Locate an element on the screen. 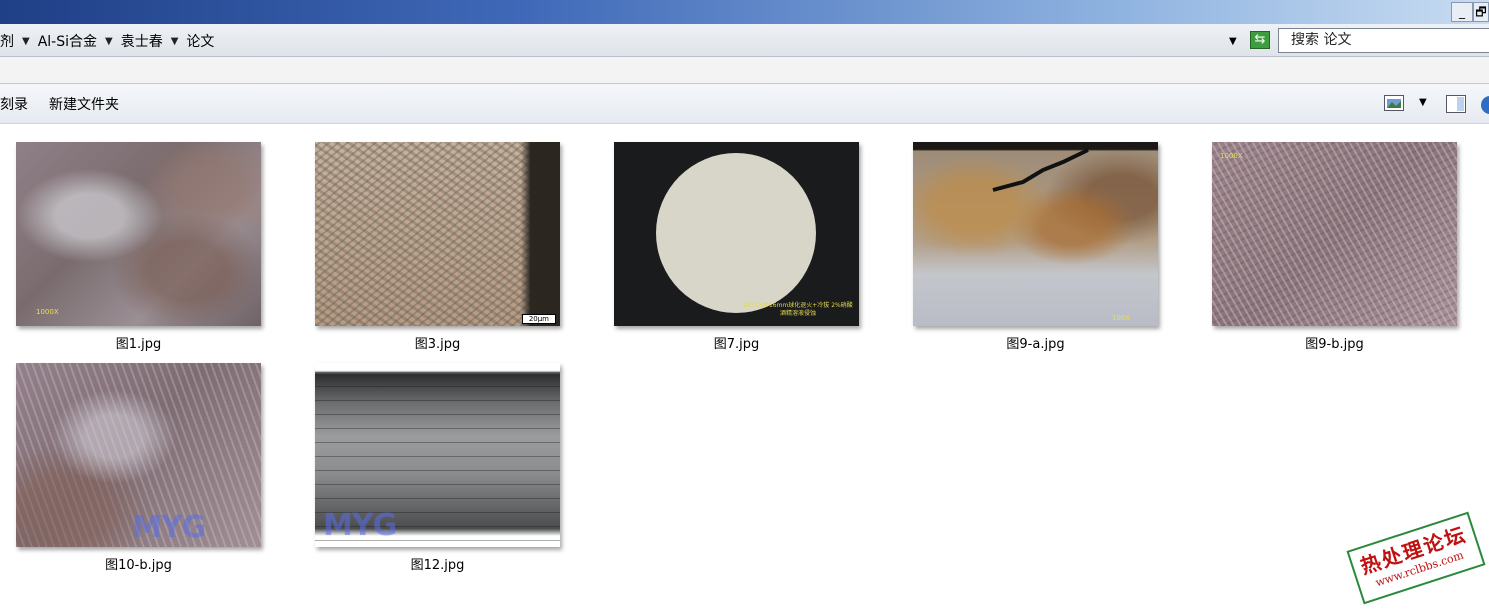 The width and height of the screenshot is (1489, 614). search-input: 搜索 论文 is located at coordinates (1383, 40).